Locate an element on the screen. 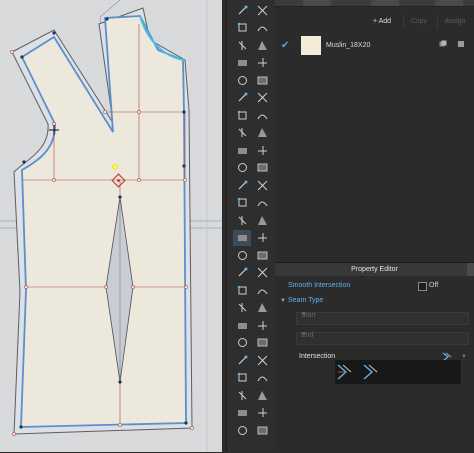 This screenshot has height=453, width=474. copy-fabric-button: Copy is located at coordinates (418, 22).